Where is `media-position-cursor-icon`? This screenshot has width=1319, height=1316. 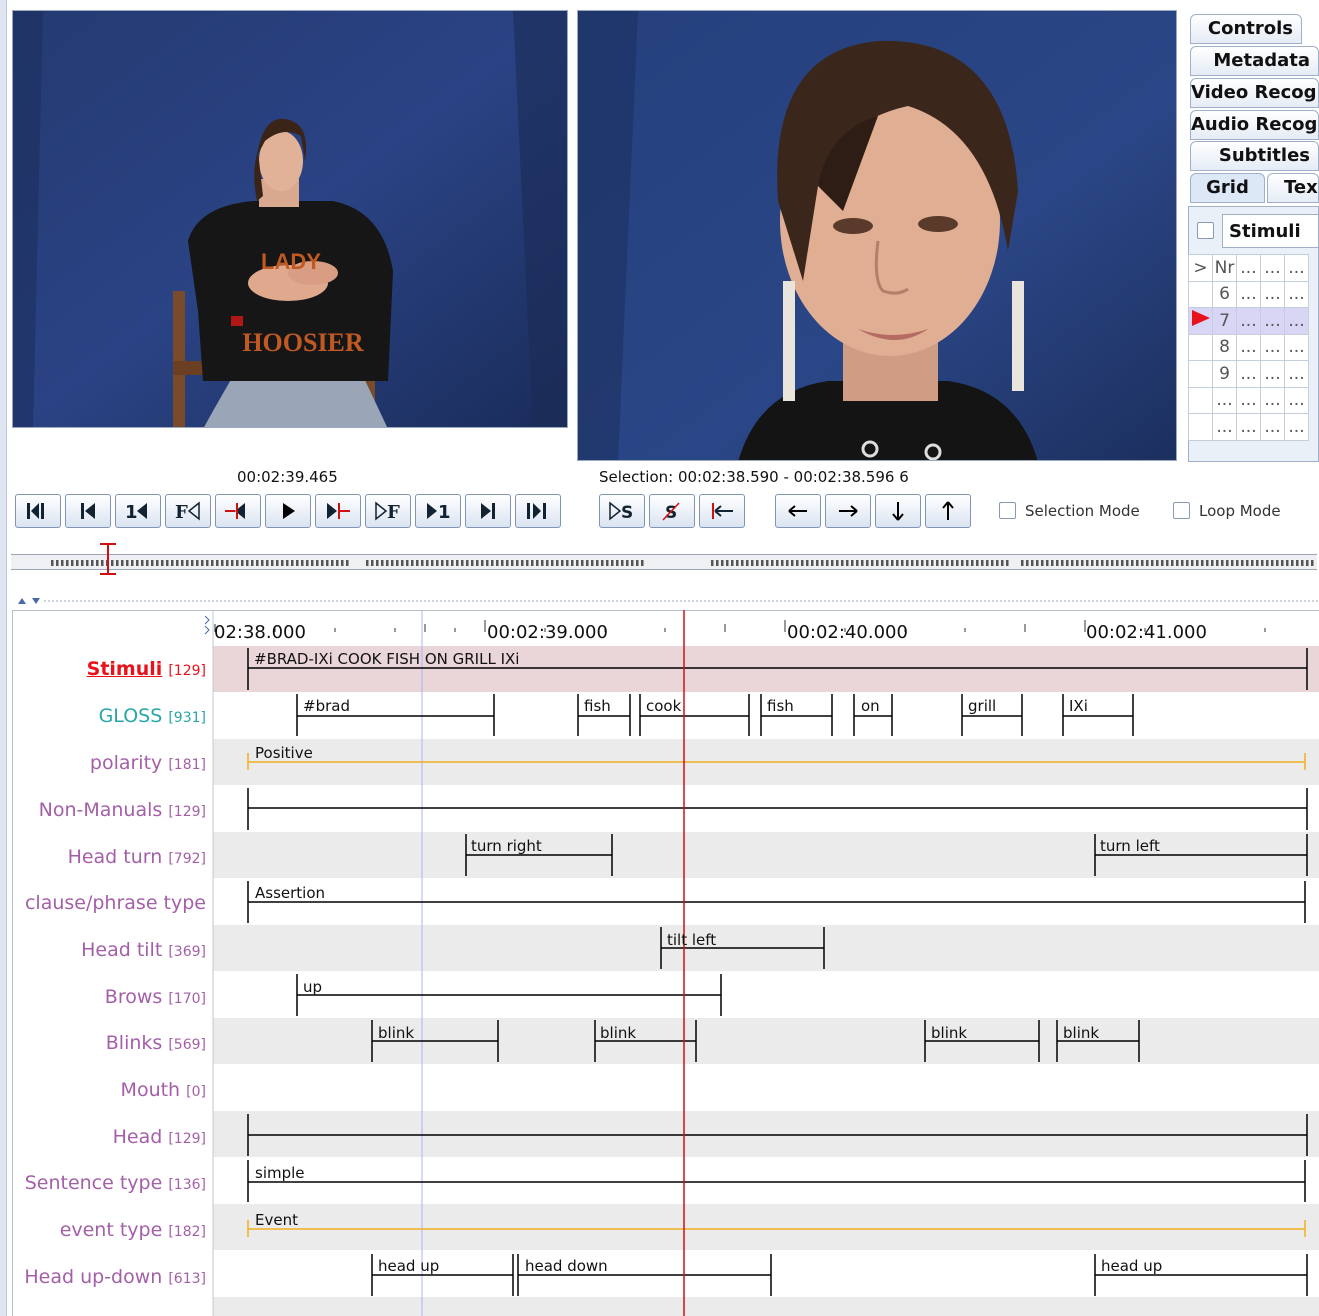
media-position-cursor-icon is located at coordinates (108, 560).